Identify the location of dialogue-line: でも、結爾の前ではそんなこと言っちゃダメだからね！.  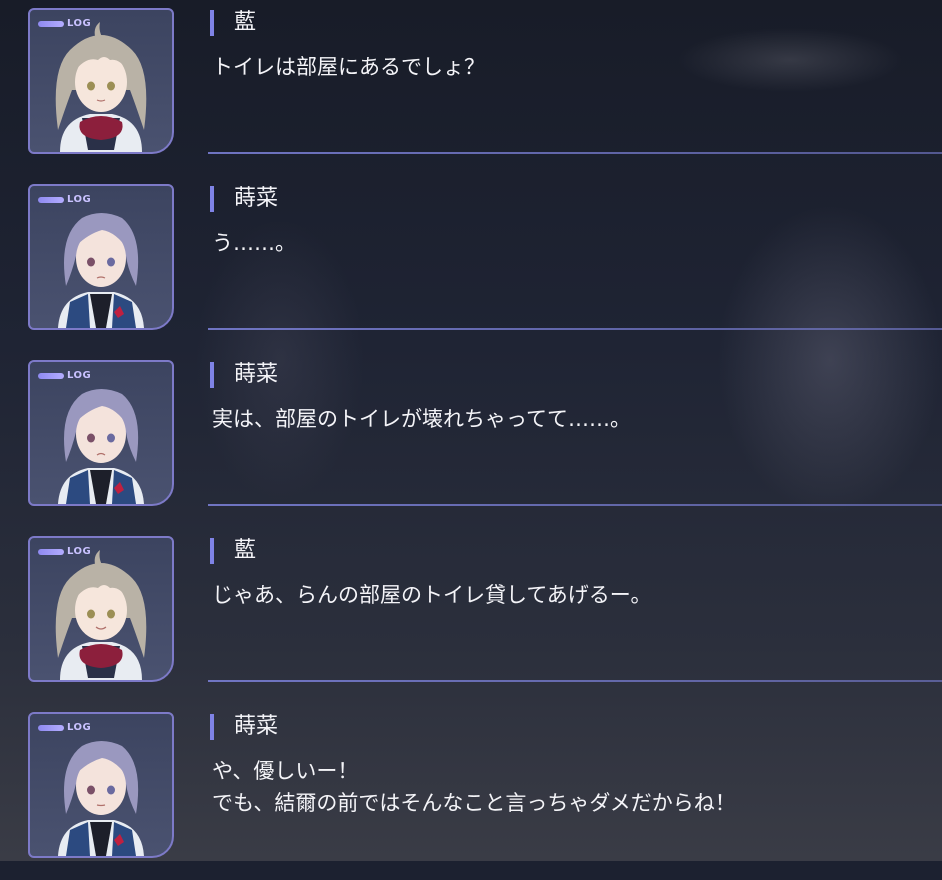
(474, 803).